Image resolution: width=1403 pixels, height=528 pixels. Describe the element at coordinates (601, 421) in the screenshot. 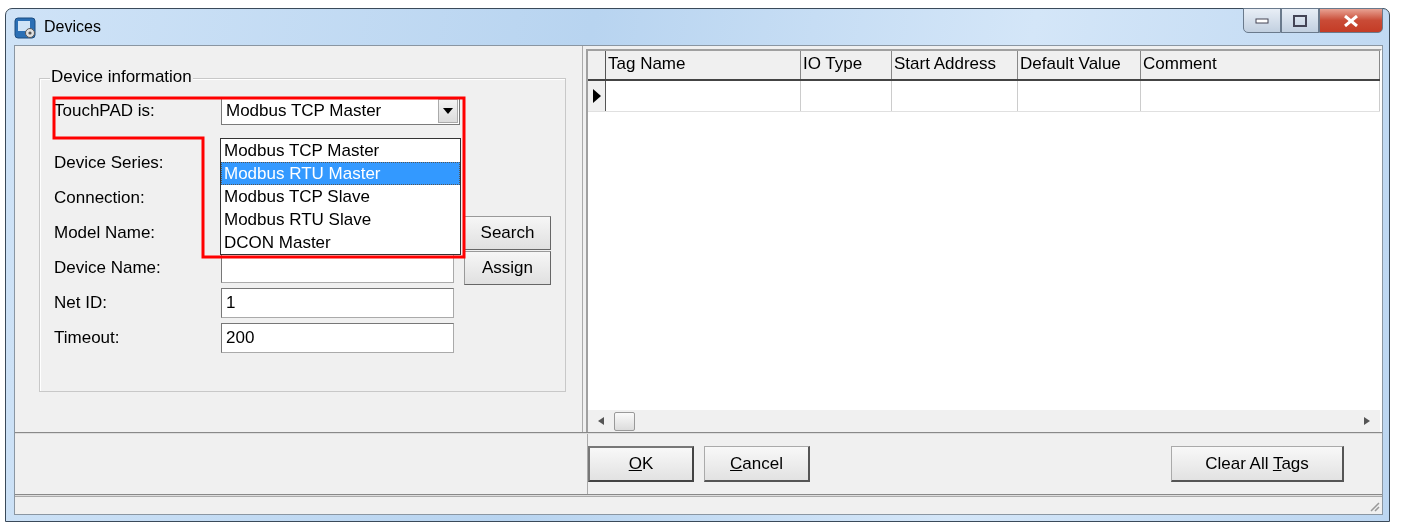

I see `scroll-left-icon` at that location.